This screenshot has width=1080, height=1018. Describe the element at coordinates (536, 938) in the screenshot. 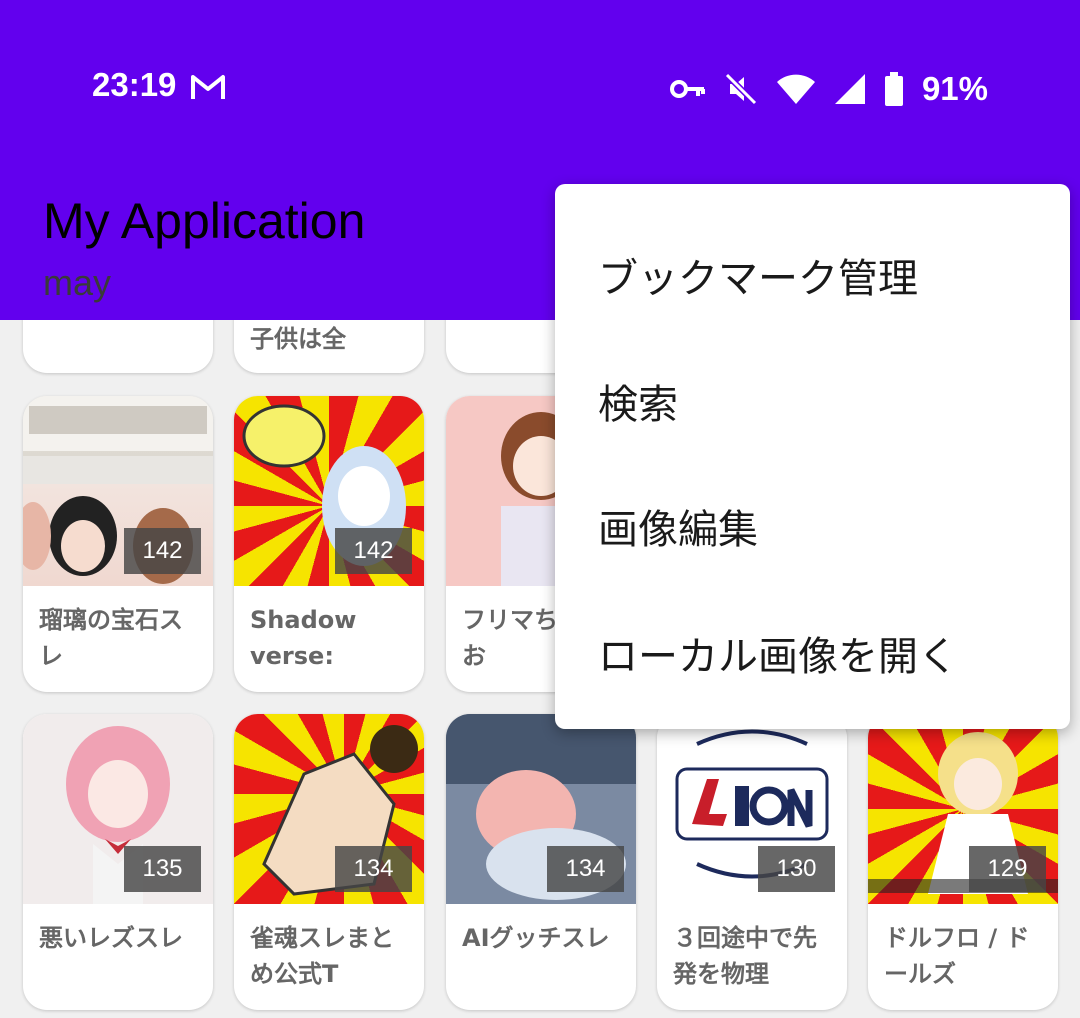

I see `card-title: AIグッチスレ` at that location.